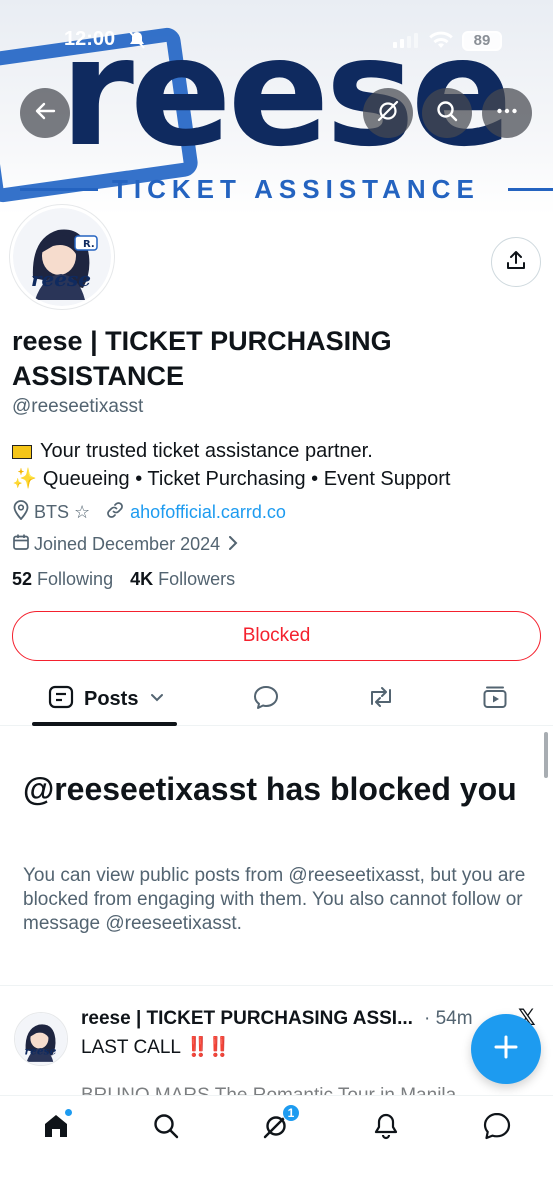 This screenshot has height=1200, width=553. Describe the element at coordinates (127, 544) in the screenshot. I see `joined-date: Joined December 2024` at that location.